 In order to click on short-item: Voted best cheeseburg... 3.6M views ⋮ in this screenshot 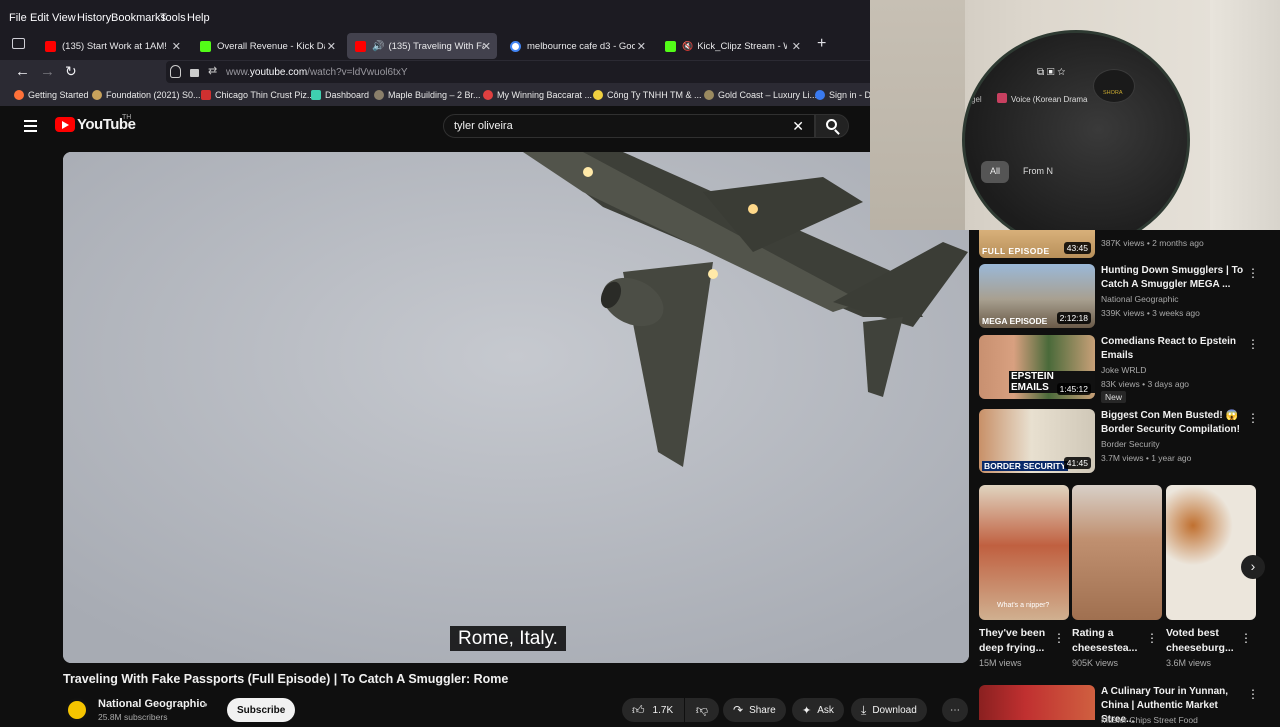, I will do `click(1211, 576)`.